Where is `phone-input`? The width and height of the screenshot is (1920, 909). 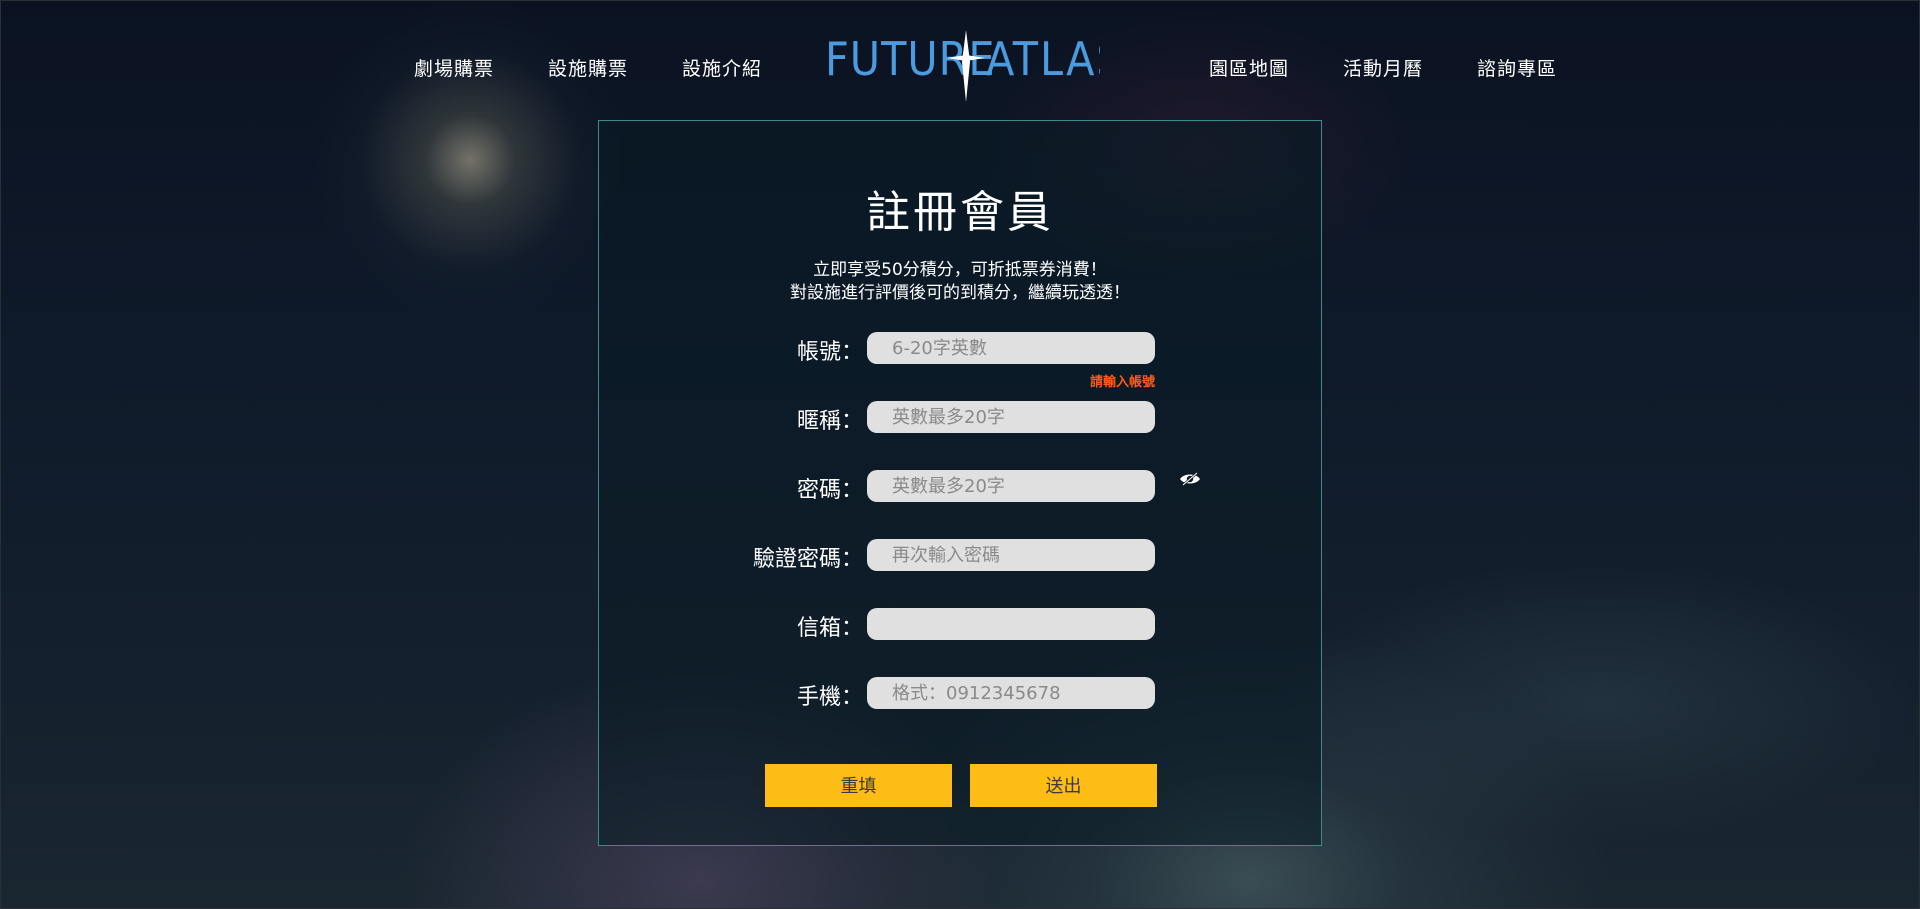 phone-input is located at coordinates (1011, 693).